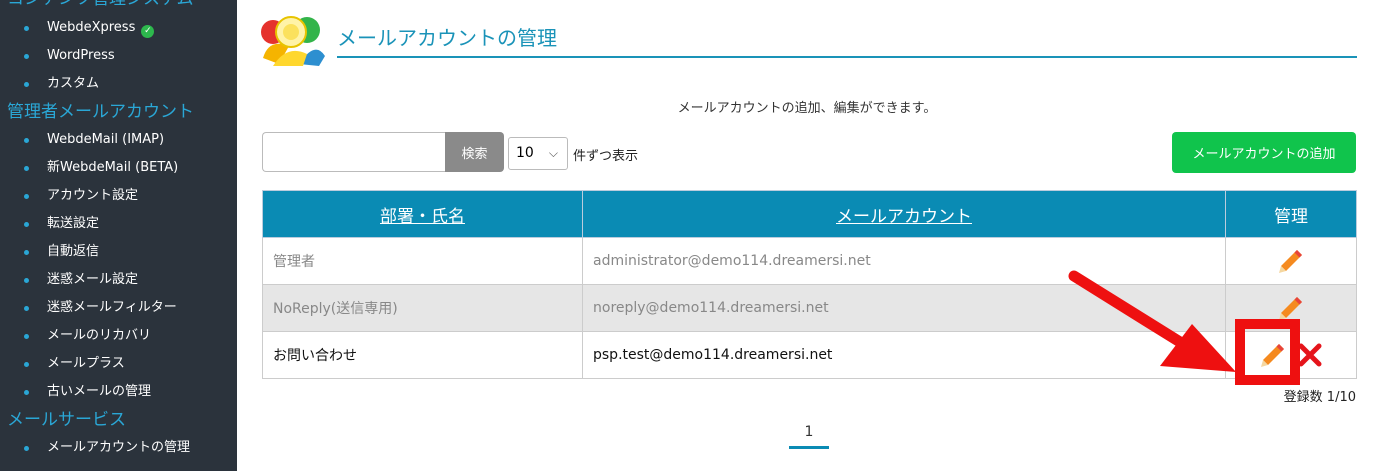 The height and width of the screenshot is (471, 1377). Describe the element at coordinates (113, 167) in the screenshot. I see `sidebar-item-label: 新WebdeMail (BETA)` at that location.